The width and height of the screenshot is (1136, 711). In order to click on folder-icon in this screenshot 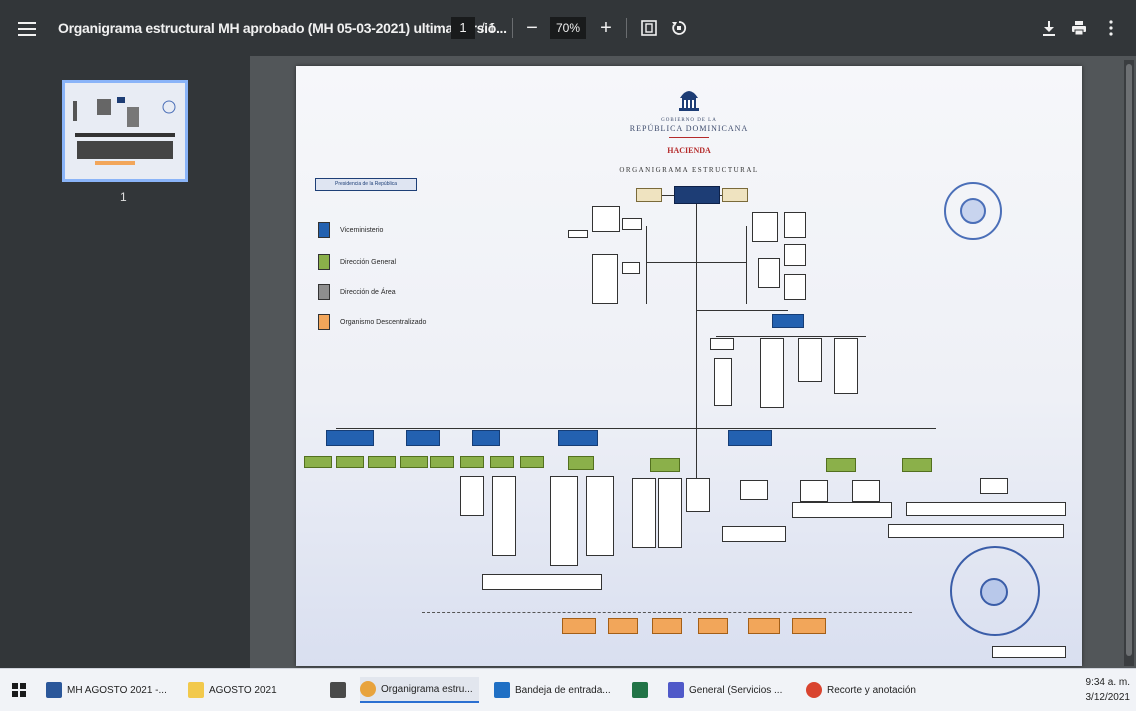, I will do `click(196, 690)`.